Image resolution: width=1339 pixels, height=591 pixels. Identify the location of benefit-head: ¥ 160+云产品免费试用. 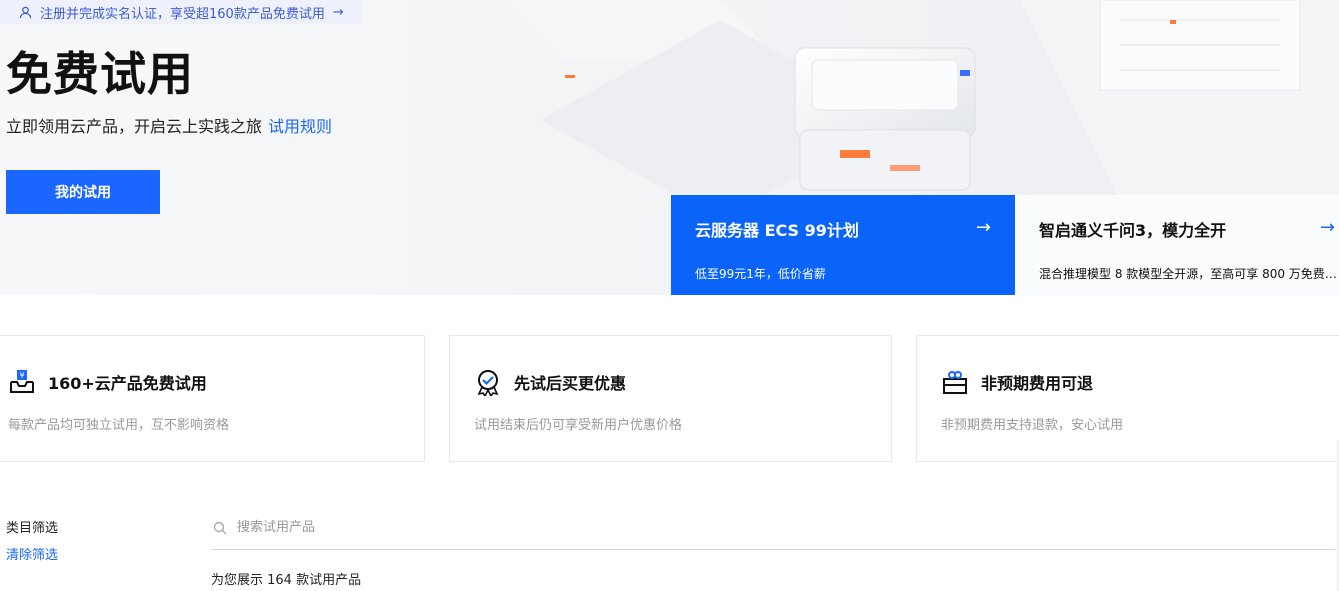
(107, 382).